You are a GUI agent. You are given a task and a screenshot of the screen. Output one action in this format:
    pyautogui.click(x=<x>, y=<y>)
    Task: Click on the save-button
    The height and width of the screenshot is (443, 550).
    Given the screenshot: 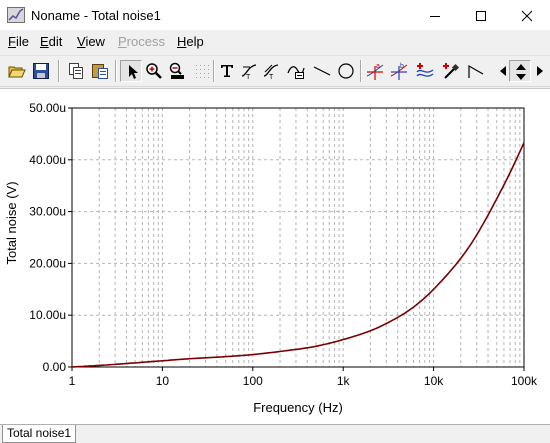 What is the action you would take?
    pyautogui.click(x=41, y=71)
    